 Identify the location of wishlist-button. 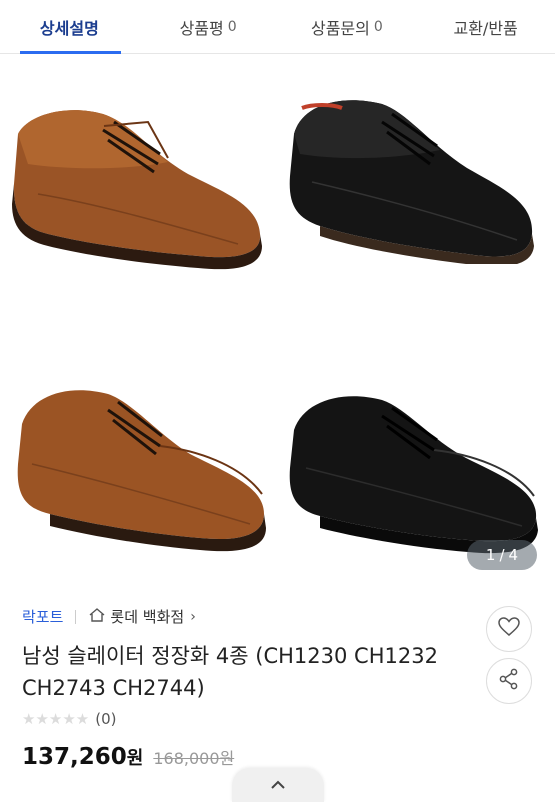
(509, 629).